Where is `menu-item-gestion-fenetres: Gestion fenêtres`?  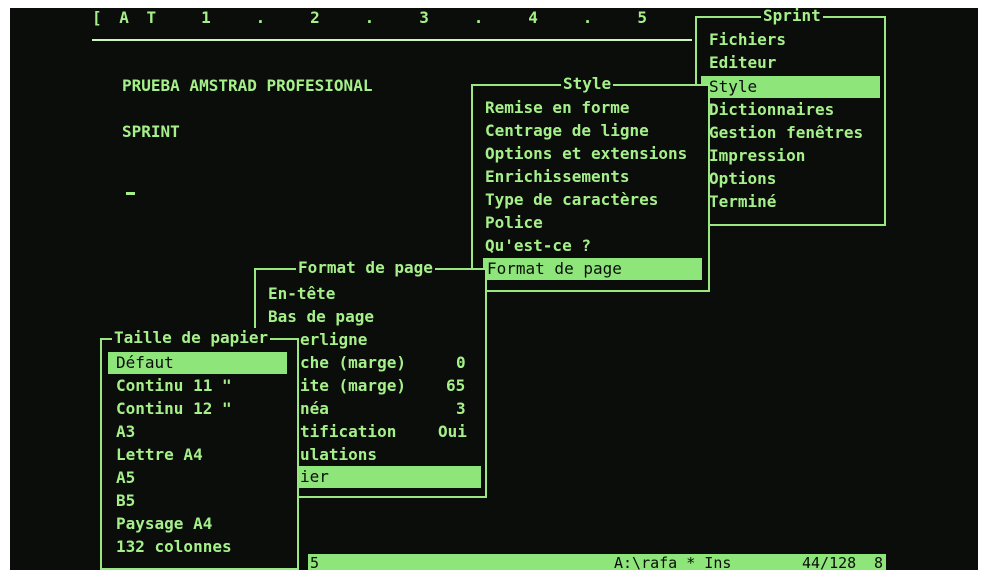 menu-item-gestion-fenetres: Gestion fenêtres is located at coordinates (786, 133).